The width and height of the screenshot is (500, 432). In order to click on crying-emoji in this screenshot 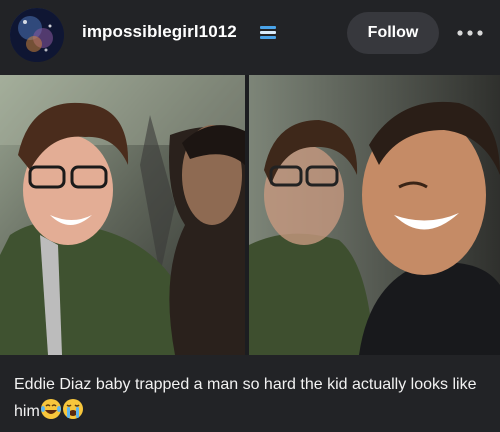, I will do `click(73, 413)`.